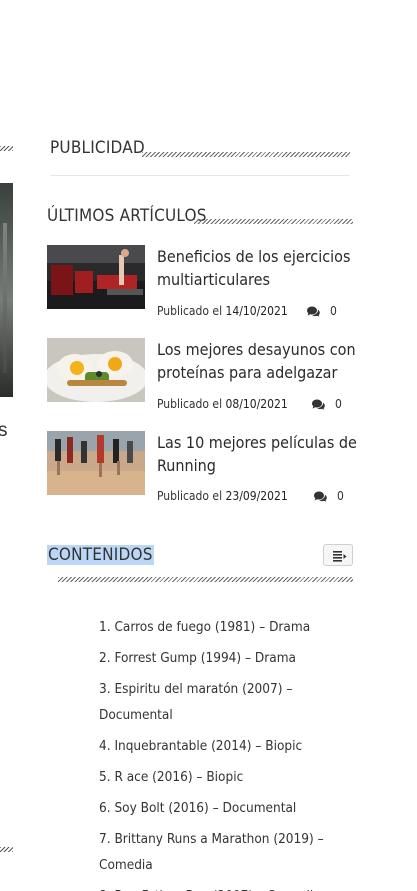 This screenshot has width=417, height=891. Describe the element at coordinates (224, 887) in the screenshot. I see `toc-item: 8. Run Fatboy Run (2007) – Comedia` at that location.